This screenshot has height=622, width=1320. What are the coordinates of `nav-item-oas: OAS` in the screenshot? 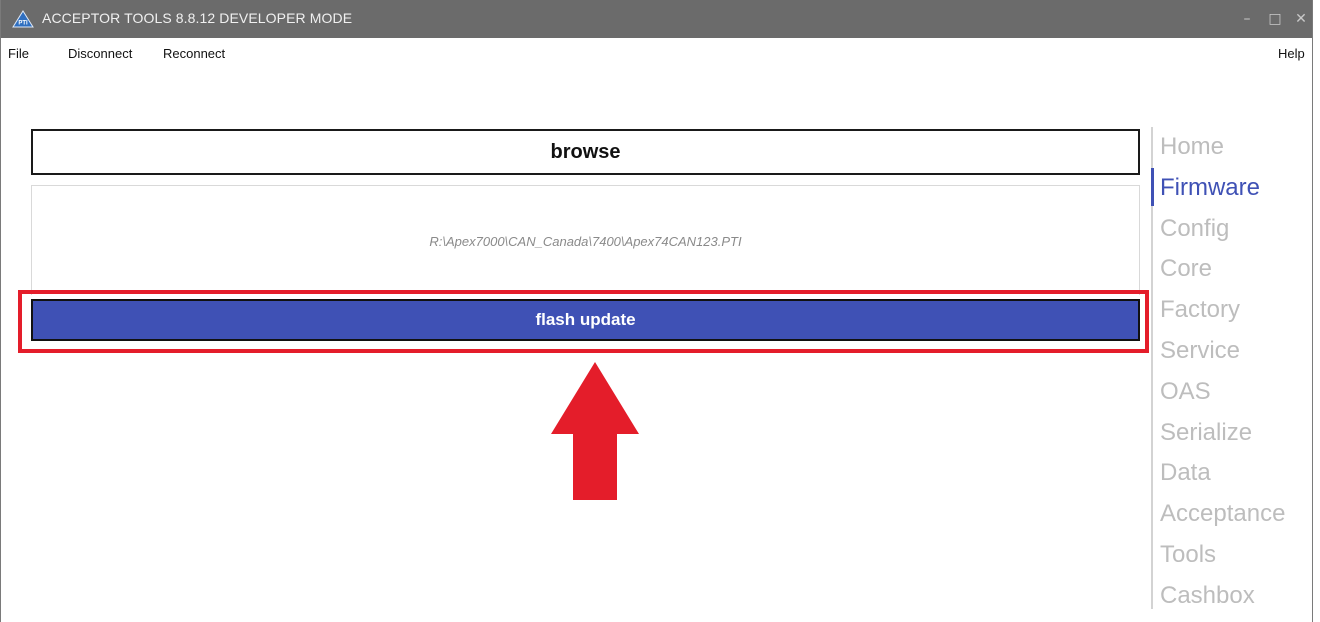 It's located at (1235, 392).